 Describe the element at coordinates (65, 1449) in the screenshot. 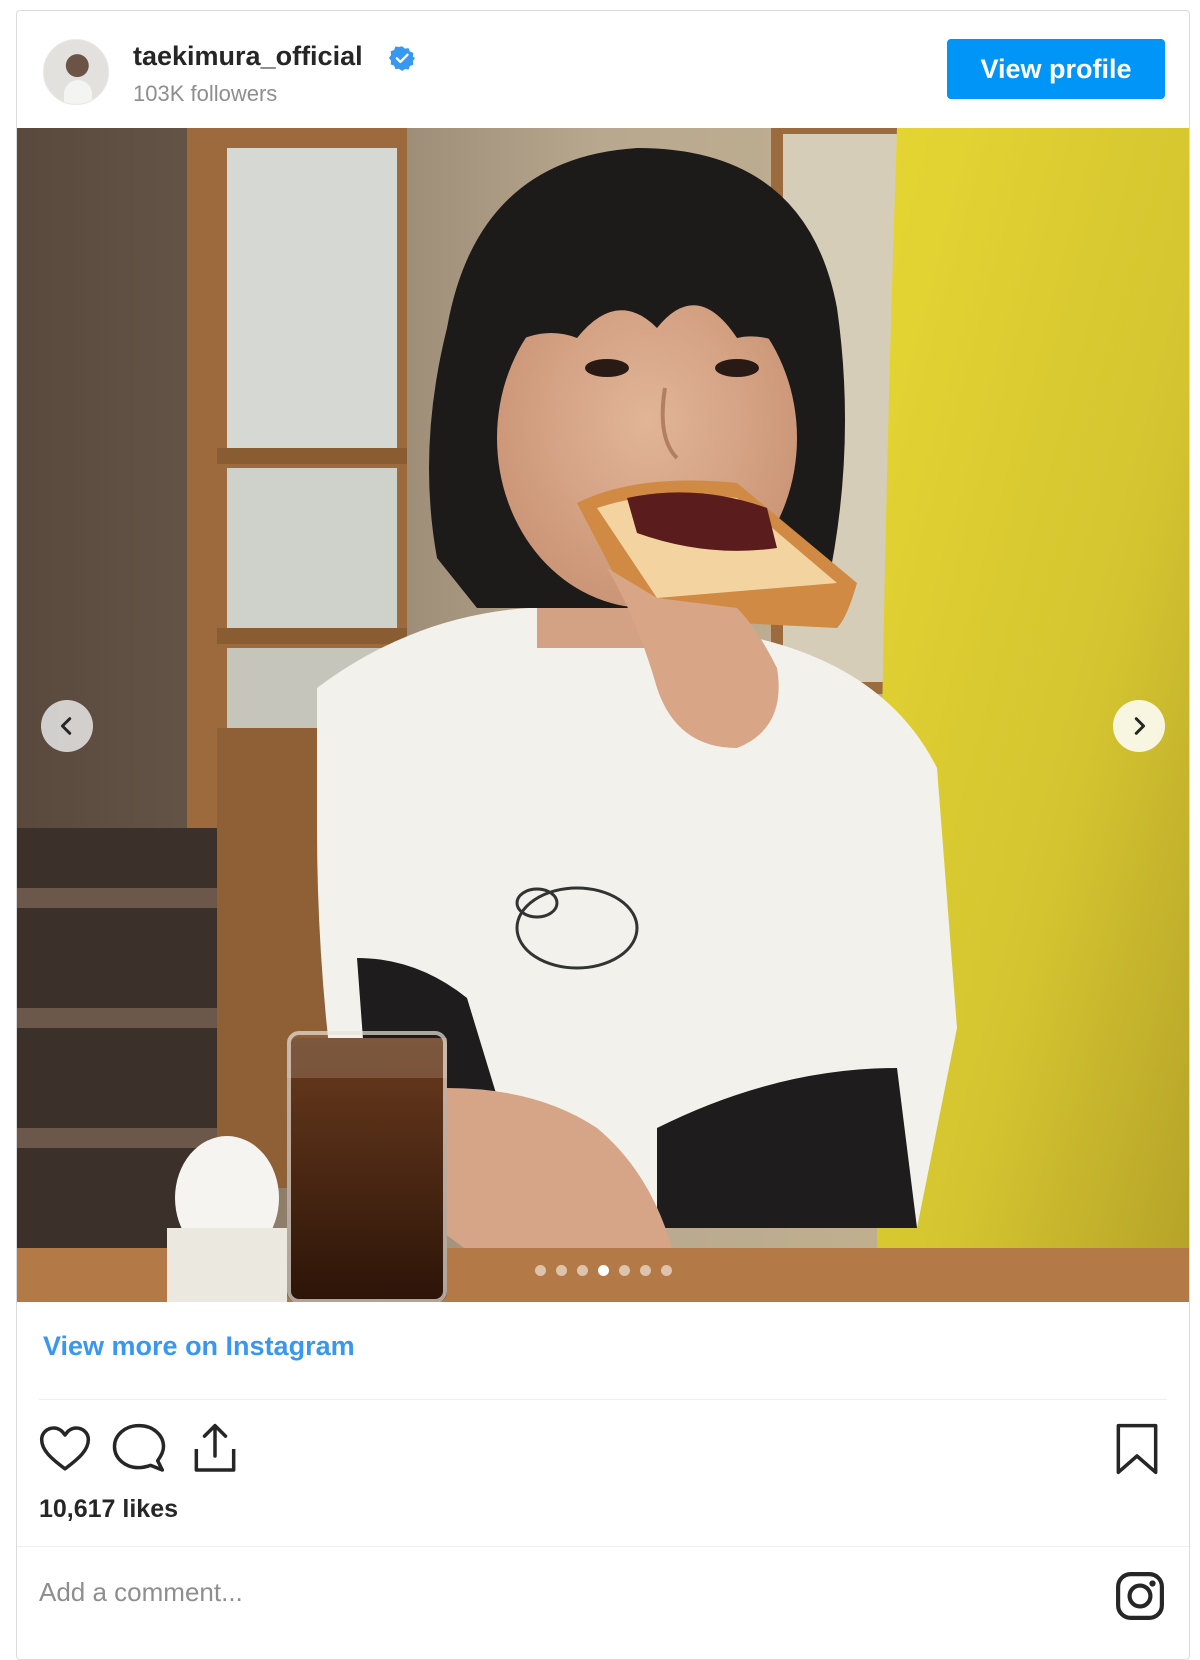

I see `heart-icon` at that location.